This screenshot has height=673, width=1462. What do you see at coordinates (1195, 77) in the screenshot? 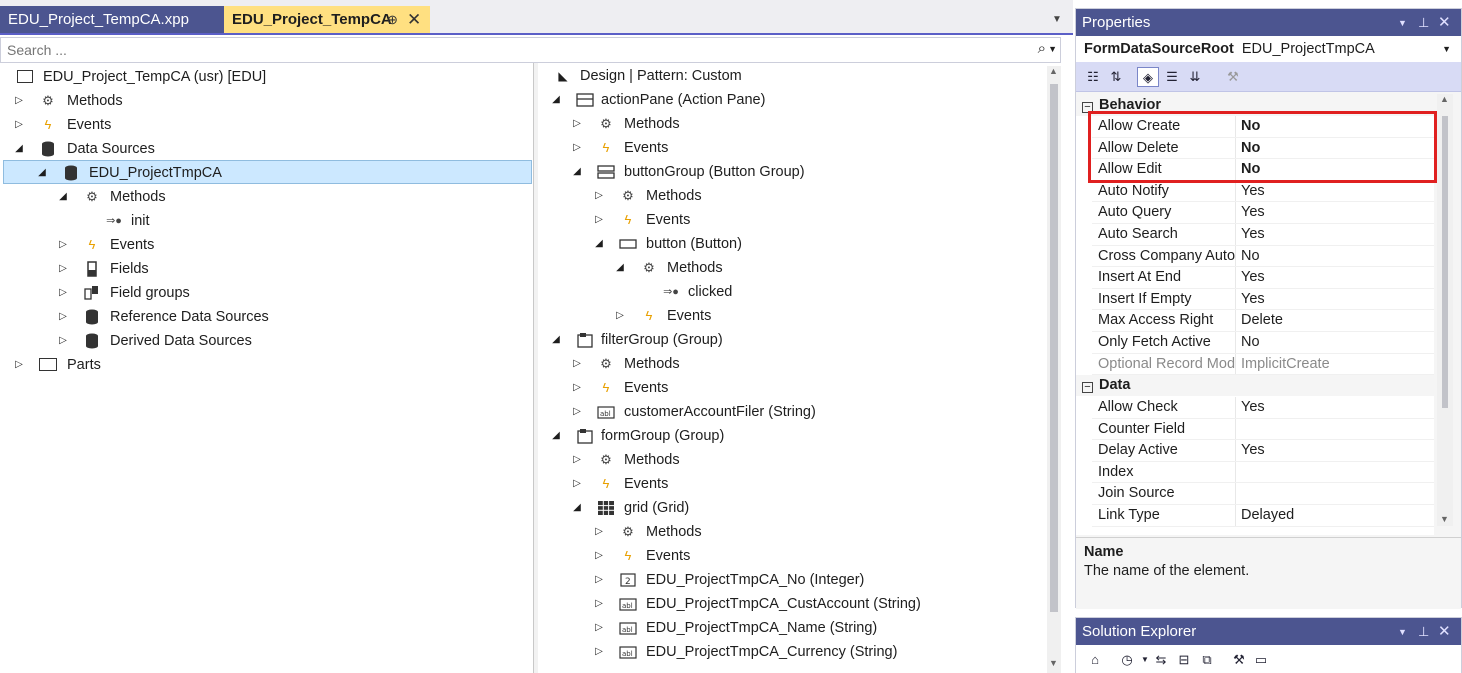
I see `sort-icon: ⇊` at bounding box center [1195, 77].